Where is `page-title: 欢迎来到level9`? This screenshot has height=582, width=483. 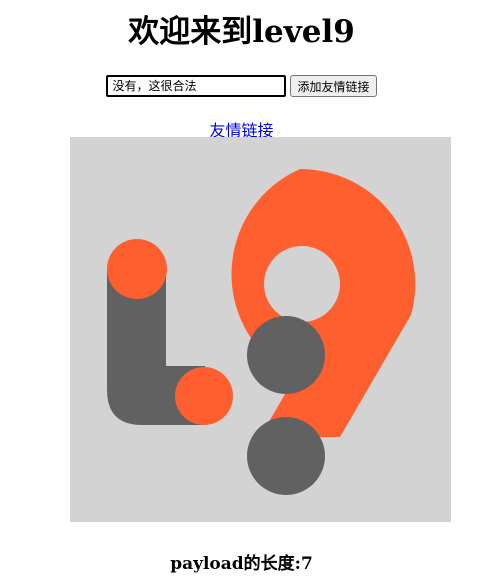
page-title: 欢迎来到level9 is located at coordinates (241, 32).